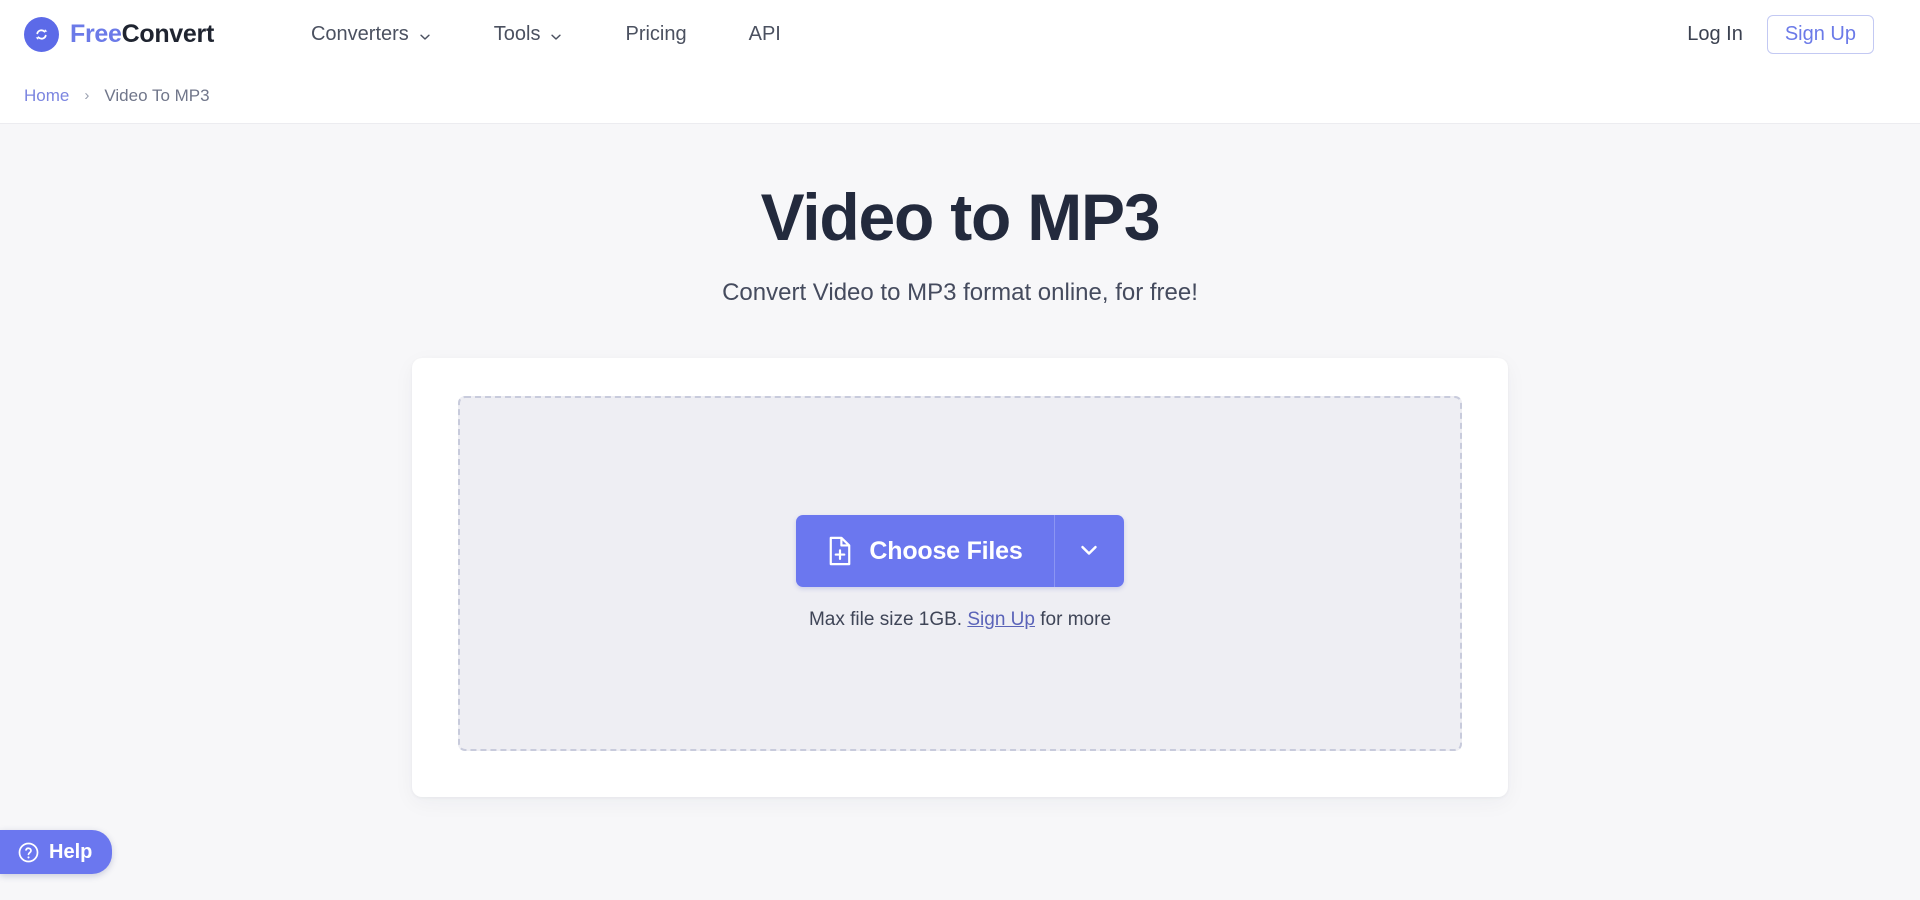  I want to click on main-navigation: Converters Tools Pricing API, so click(546, 34).